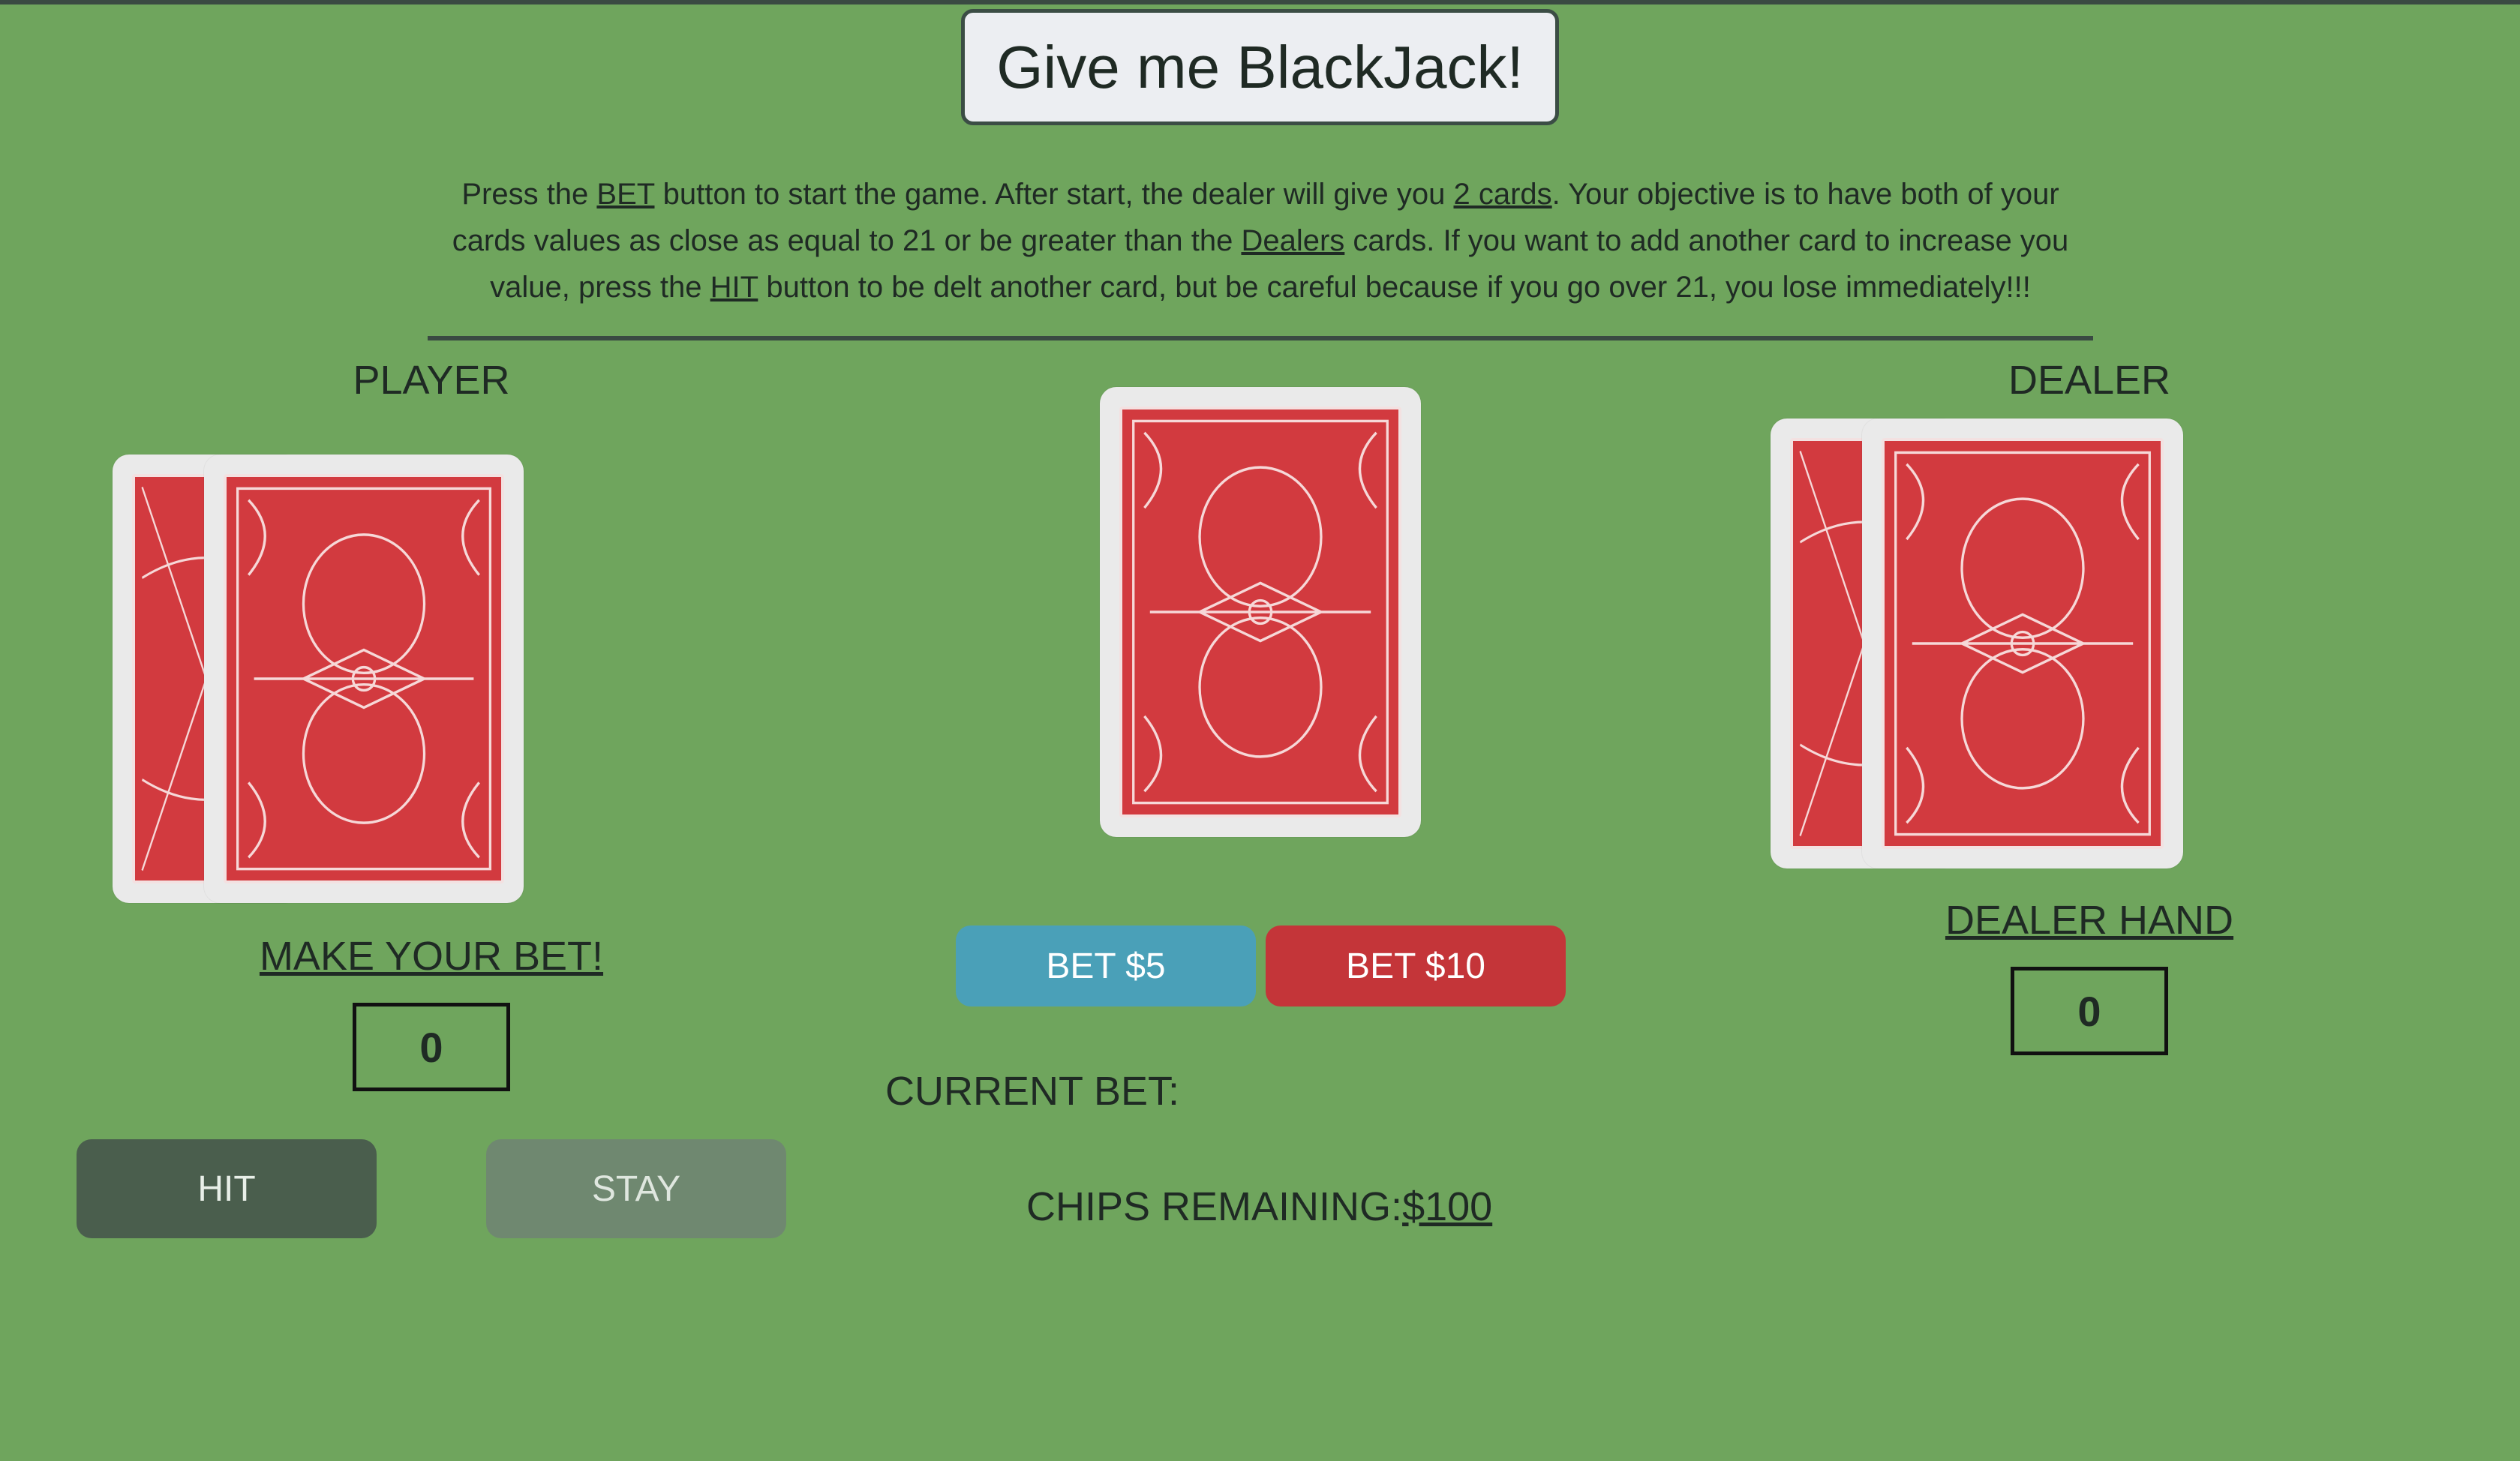  I want to click on player-score: 0, so click(431, 1047).